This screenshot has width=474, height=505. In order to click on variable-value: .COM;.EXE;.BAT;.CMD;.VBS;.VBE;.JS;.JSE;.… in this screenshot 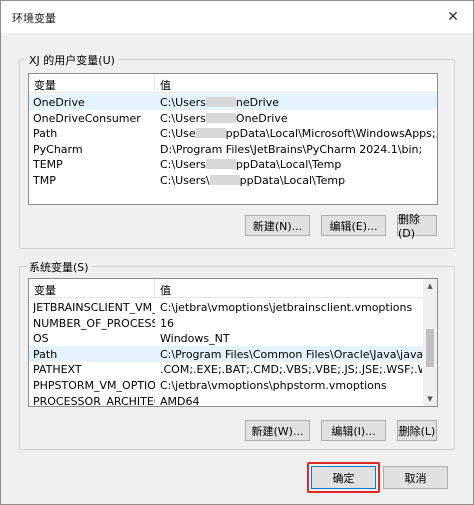, I will do `click(291, 370)`.